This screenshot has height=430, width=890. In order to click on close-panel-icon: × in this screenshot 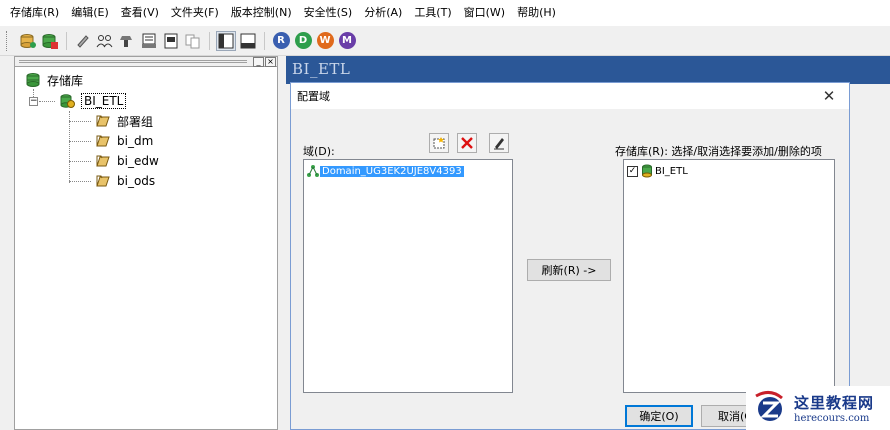, I will do `click(270, 62)`.